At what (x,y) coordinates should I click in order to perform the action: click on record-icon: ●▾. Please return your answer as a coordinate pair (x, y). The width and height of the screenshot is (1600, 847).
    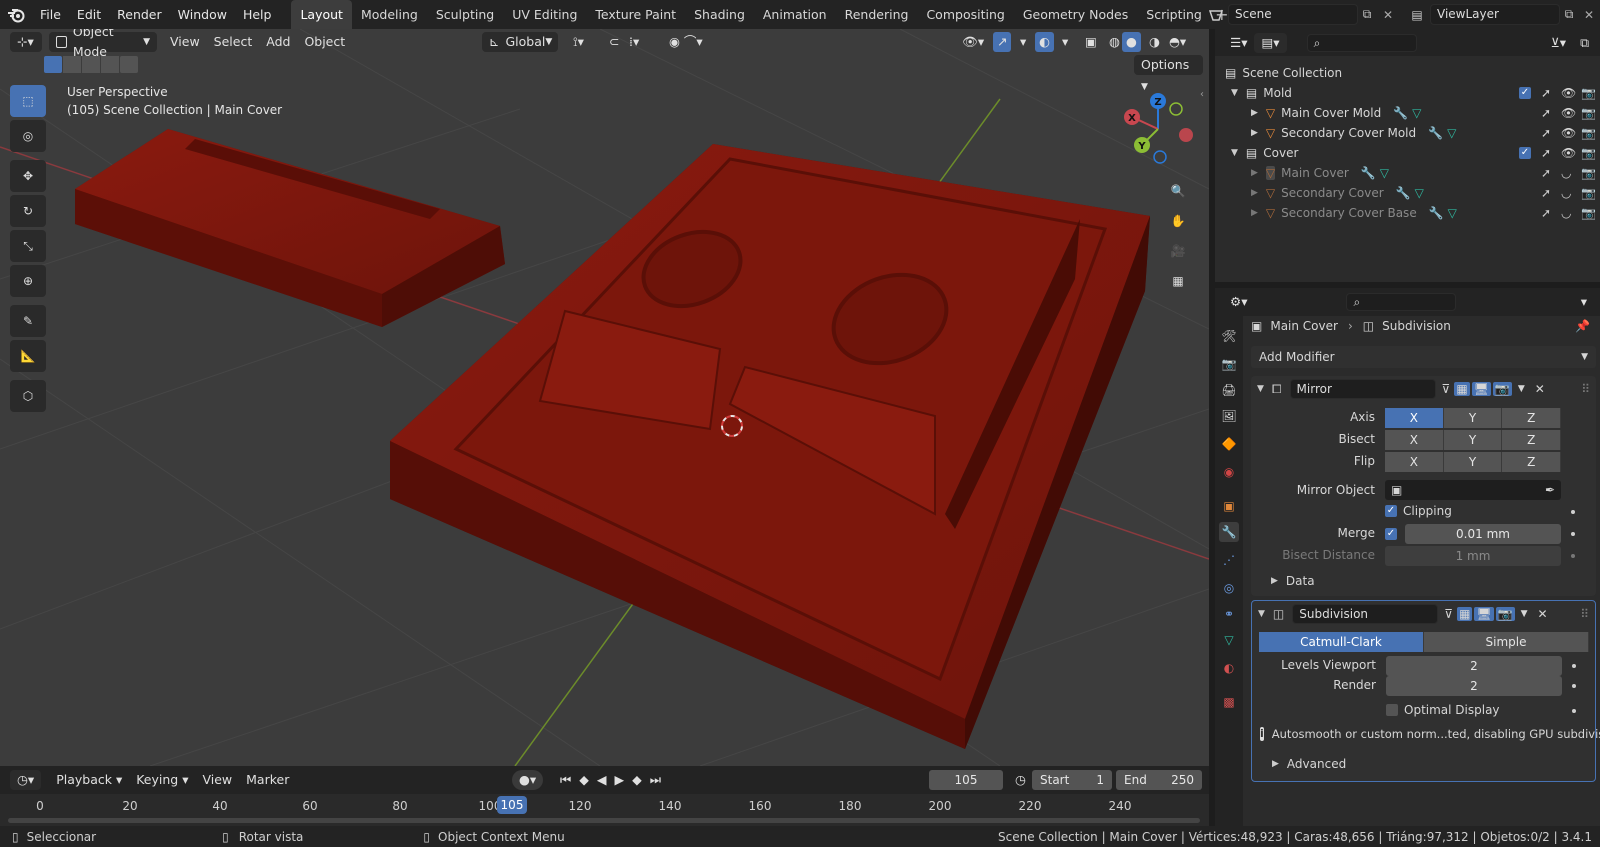
    Looking at the image, I should click on (528, 780).